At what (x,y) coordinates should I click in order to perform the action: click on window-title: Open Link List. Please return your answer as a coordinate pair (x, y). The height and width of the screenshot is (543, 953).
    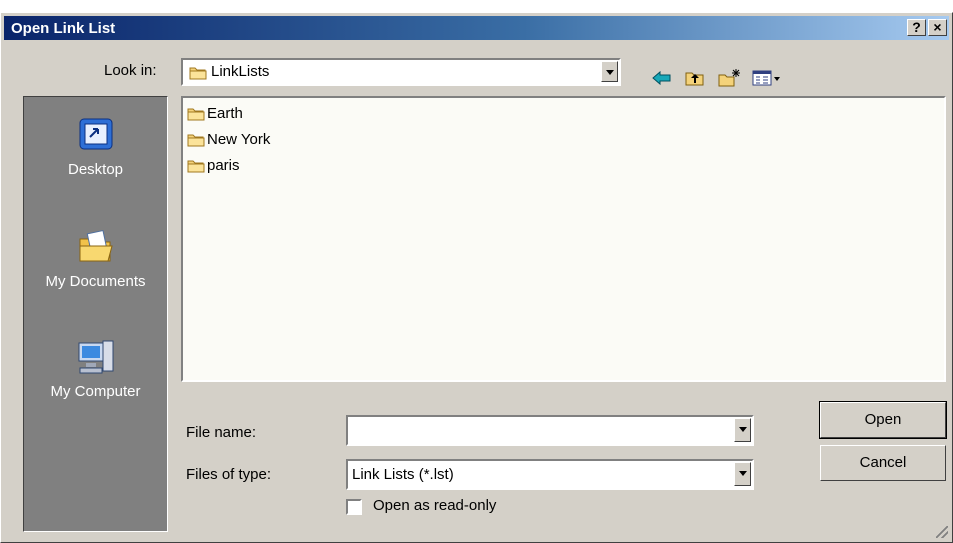
    Looking at the image, I should click on (63, 28).